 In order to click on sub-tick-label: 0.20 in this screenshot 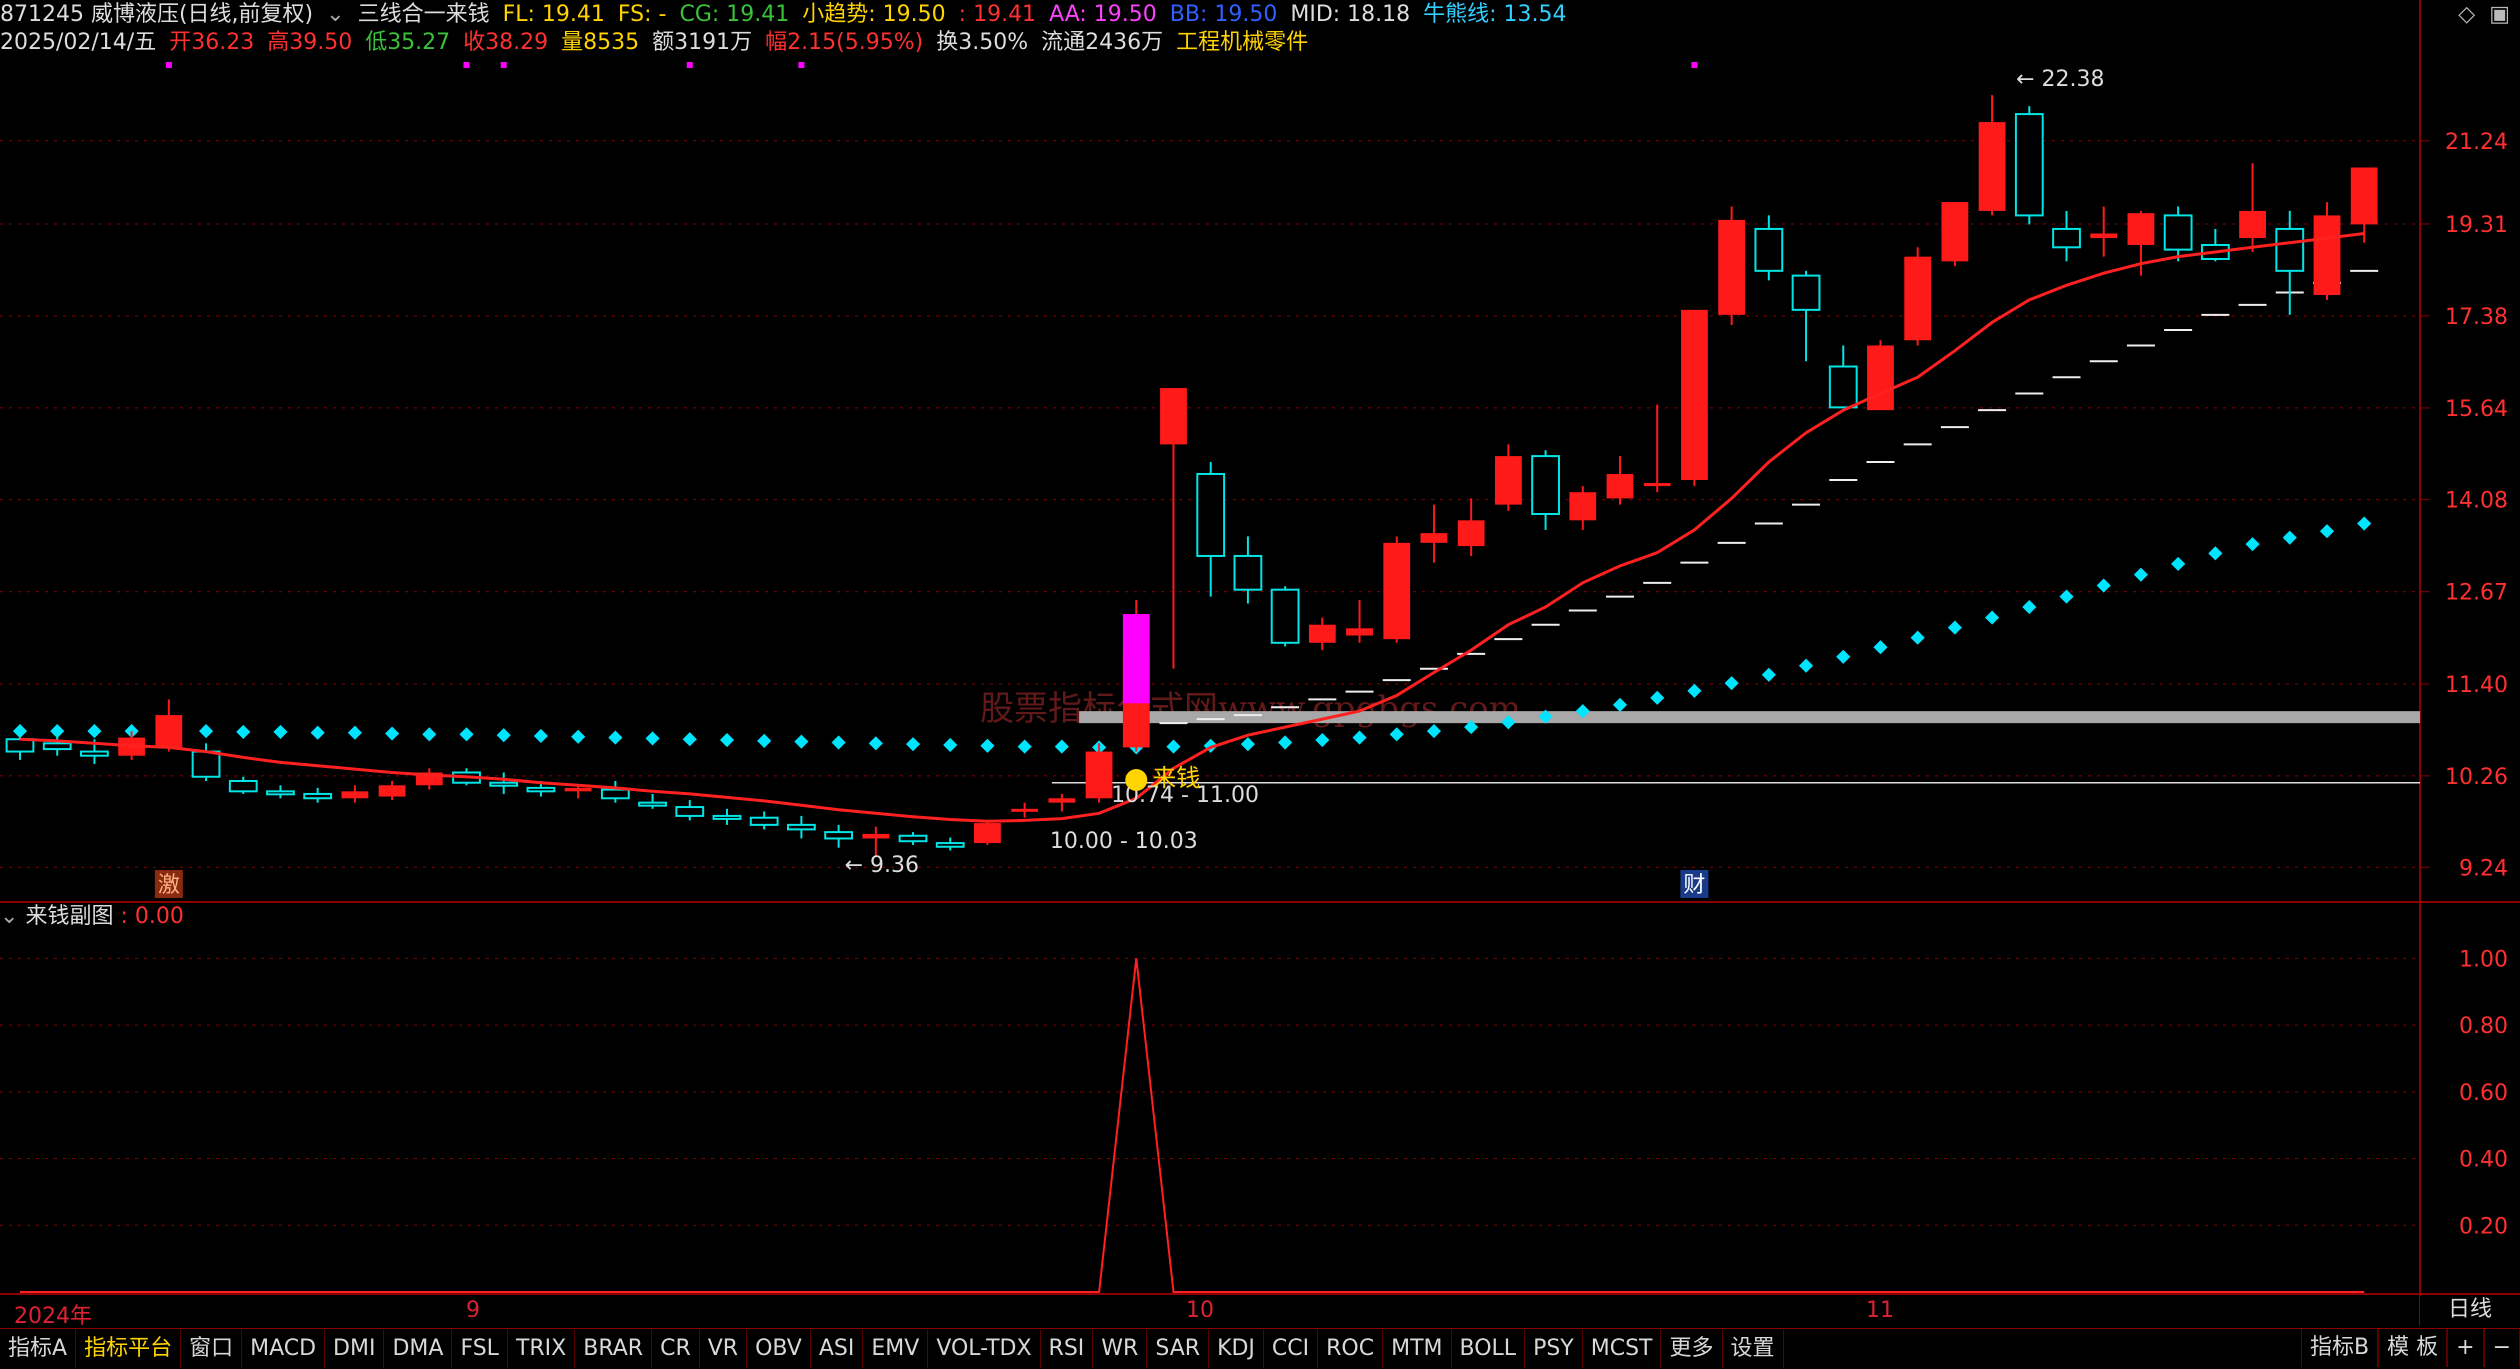, I will do `click(2483, 1226)`.